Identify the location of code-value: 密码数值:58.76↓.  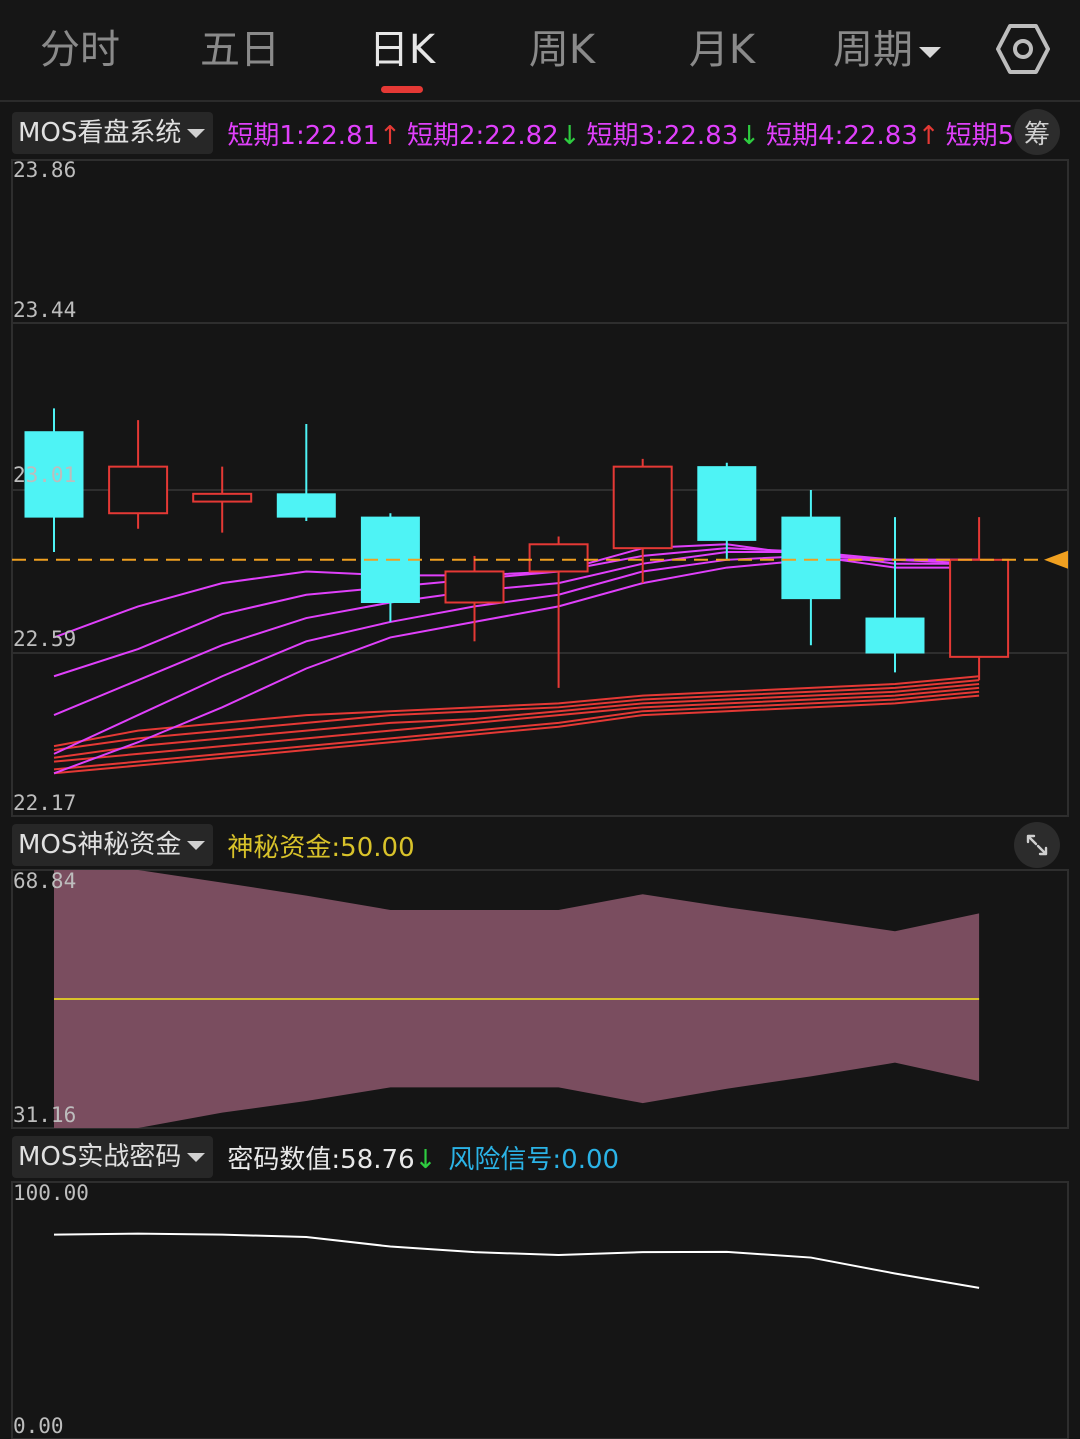
(332, 1159).